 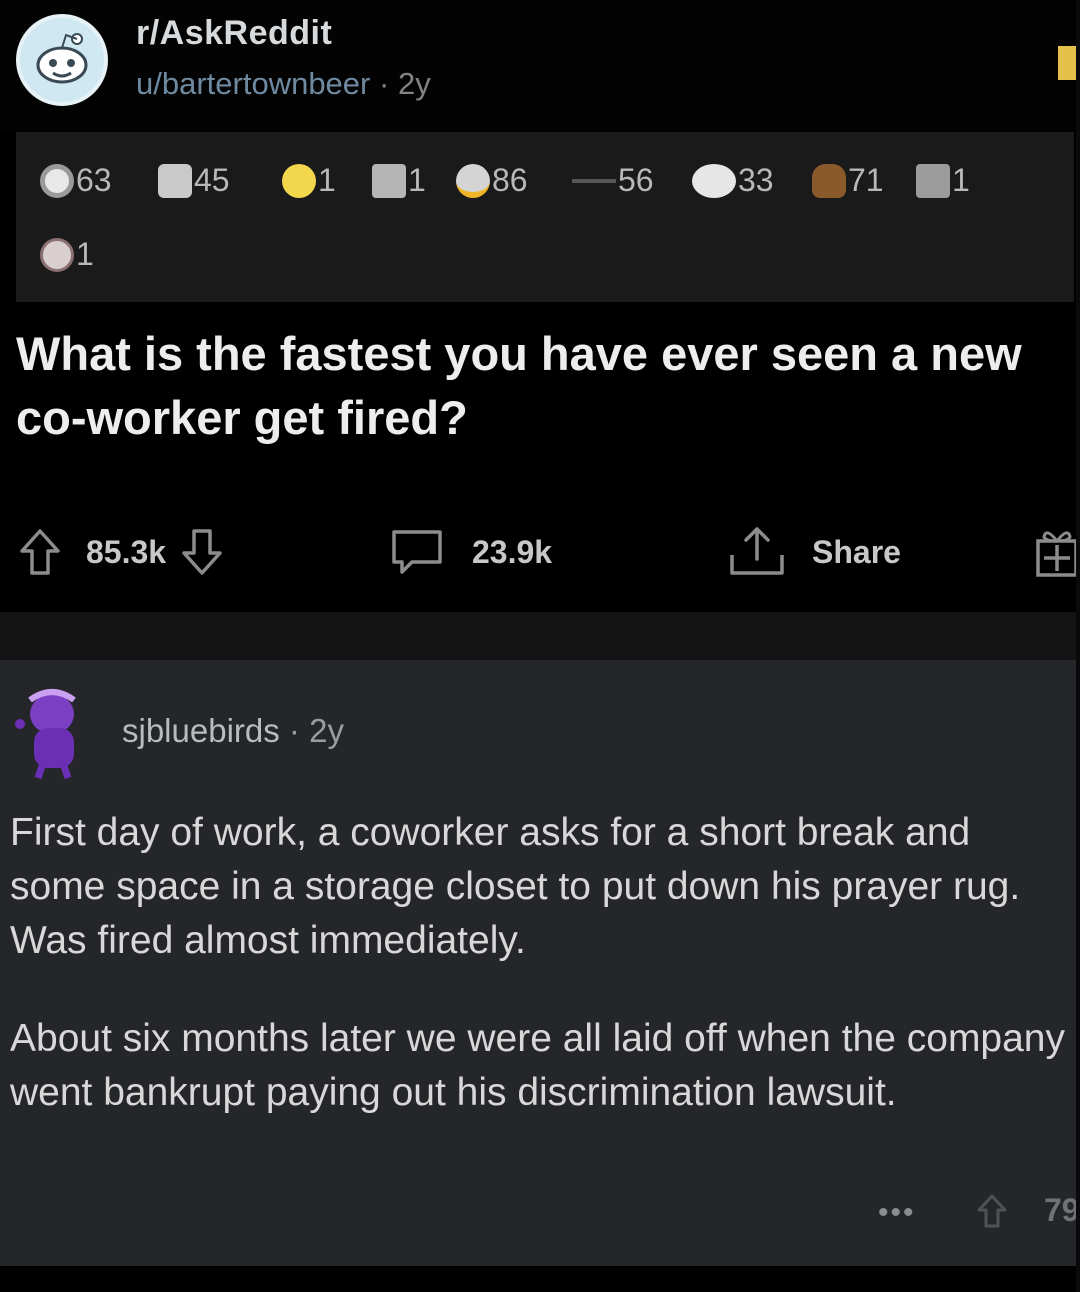 I want to click on gift-icon, so click(x=1057, y=554).